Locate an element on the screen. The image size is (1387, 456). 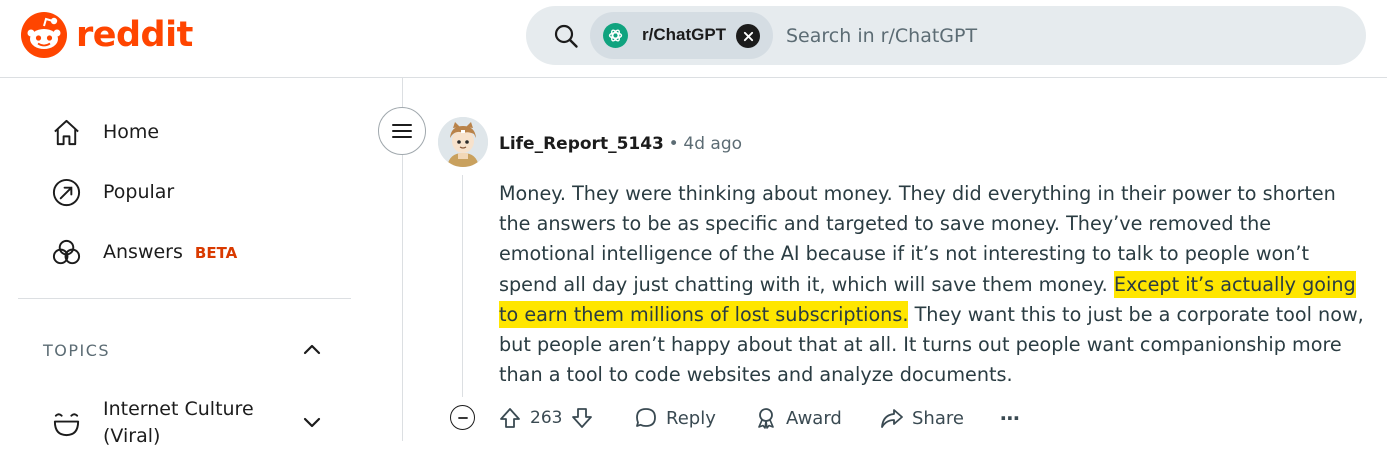
menu-toggle-button is located at coordinates (402, 131).